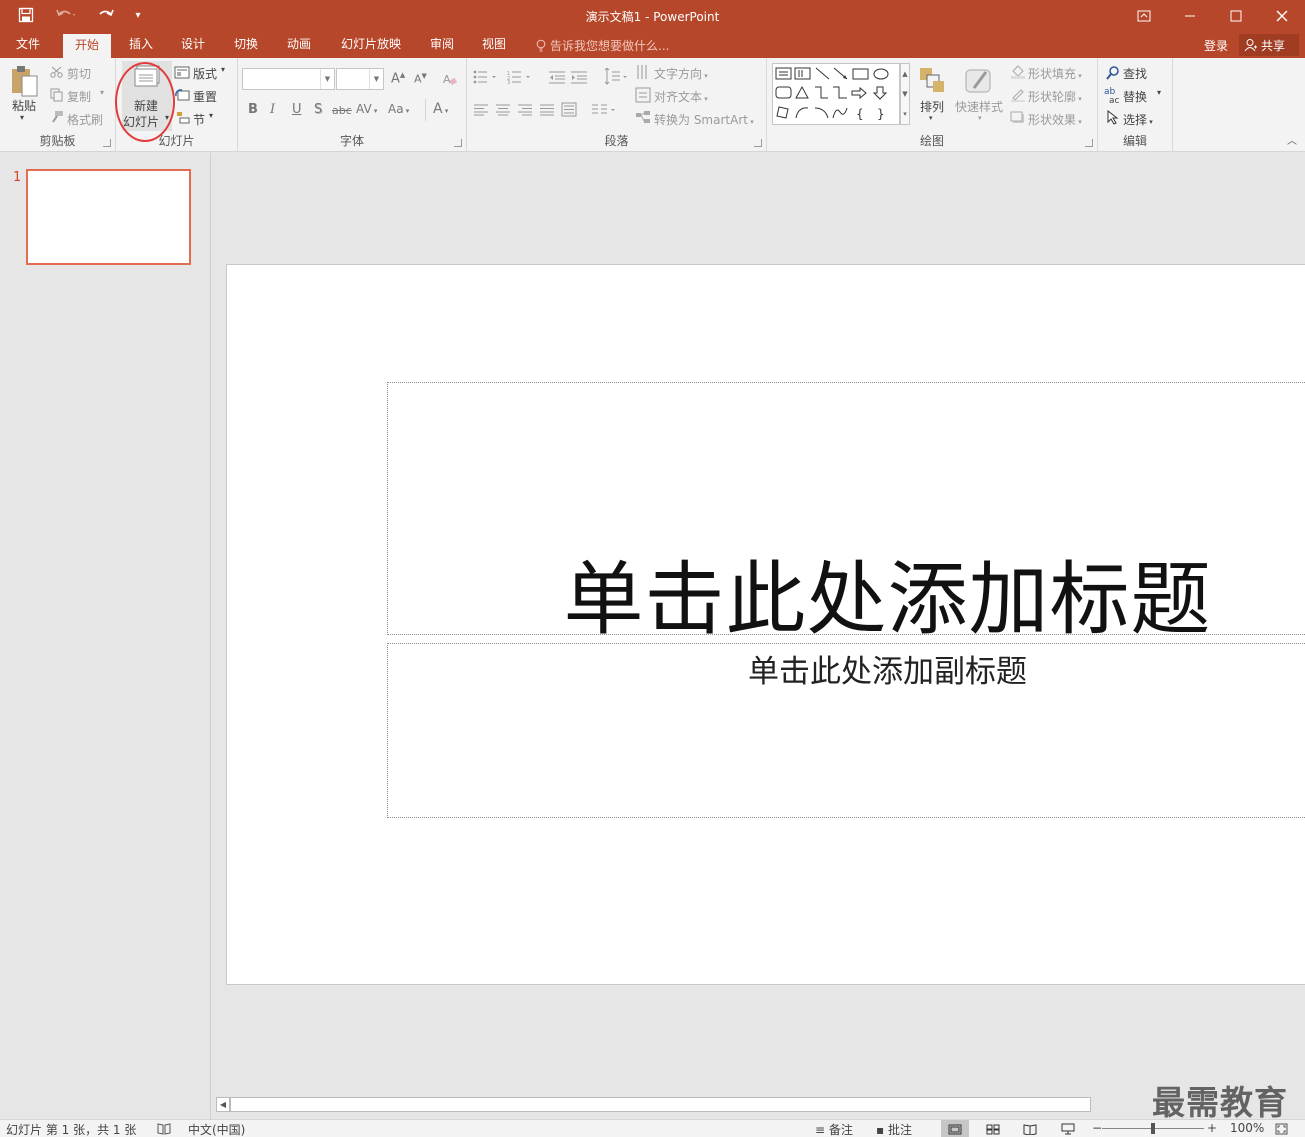 This screenshot has width=1305, height=1137. I want to click on close-icon, so click(1282, 15).